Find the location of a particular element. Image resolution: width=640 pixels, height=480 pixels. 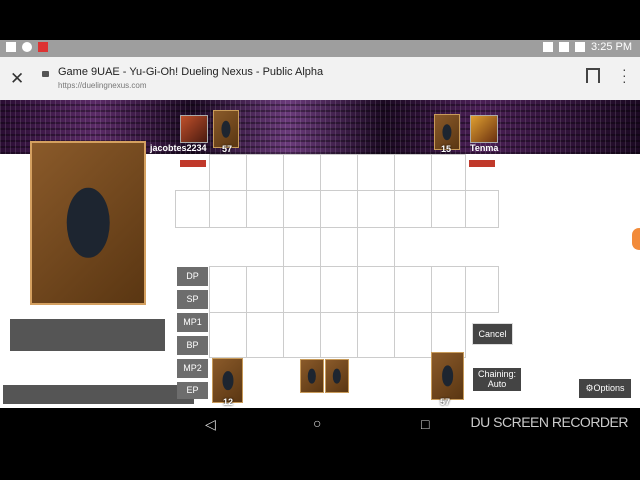

chaining-button: Chaining: Auto is located at coordinates (497, 379).